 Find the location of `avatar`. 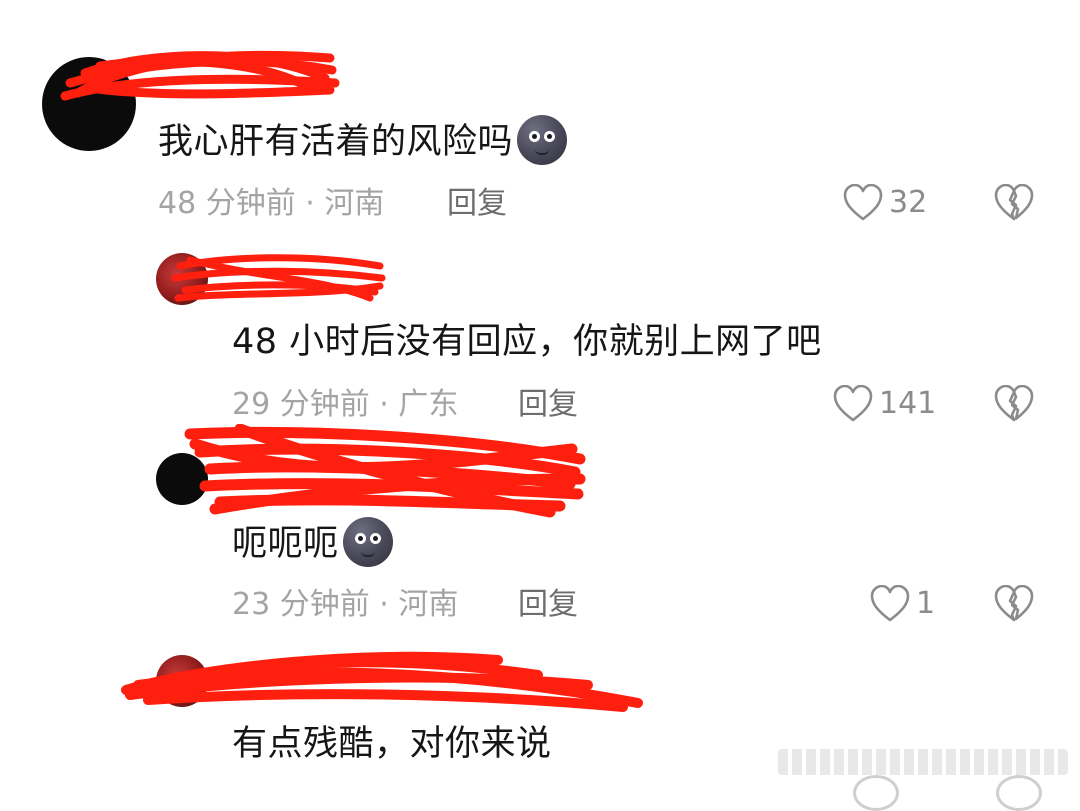

avatar is located at coordinates (182, 681).